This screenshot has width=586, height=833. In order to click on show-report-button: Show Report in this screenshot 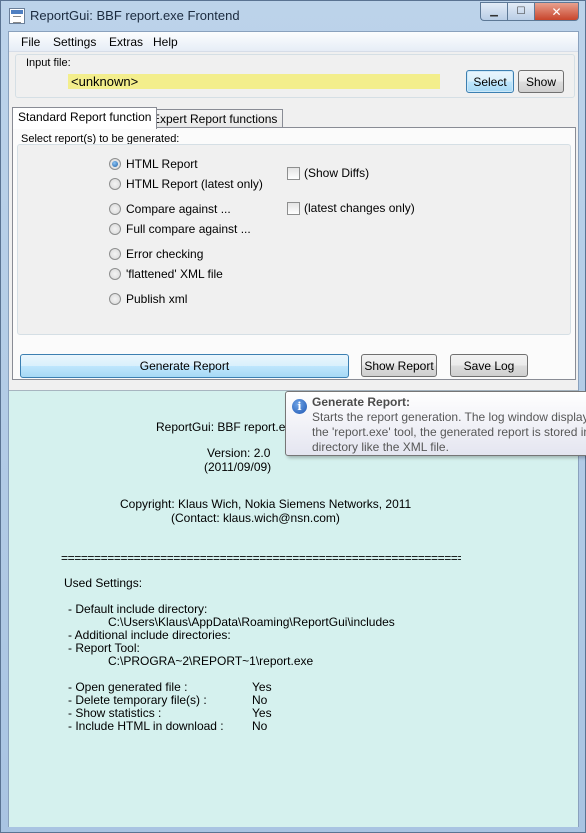, I will do `click(399, 365)`.